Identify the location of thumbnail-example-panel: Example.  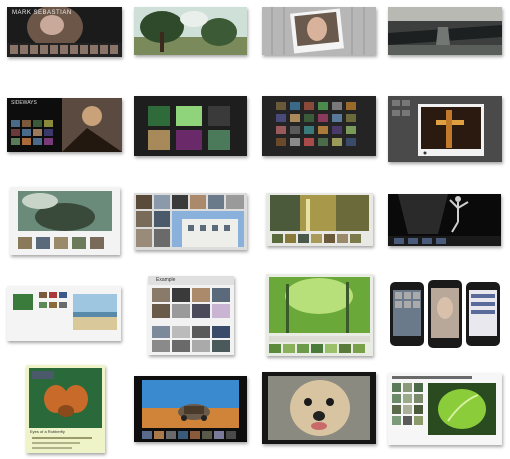
(191, 315).